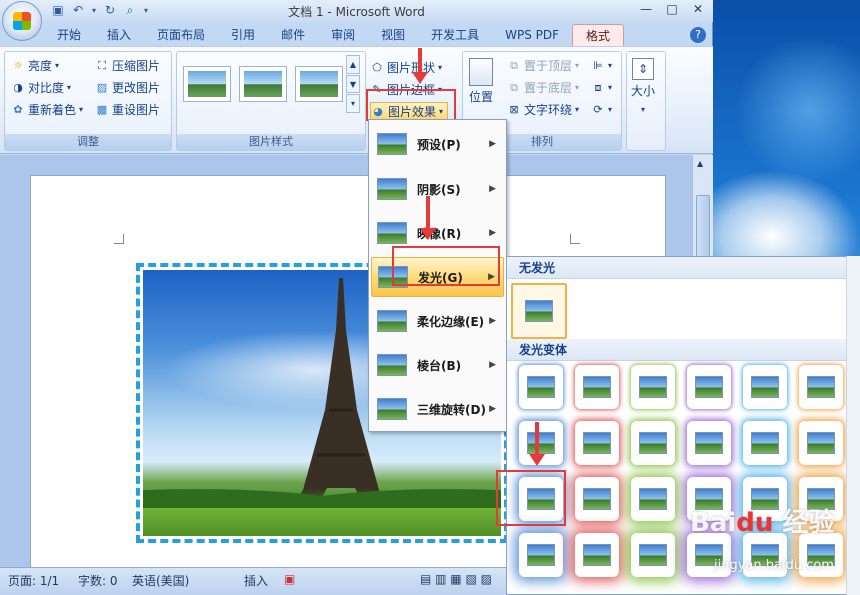 The width and height of the screenshot is (860, 595). I want to click on reset-picture-icon: ▩, so click(102, 109).